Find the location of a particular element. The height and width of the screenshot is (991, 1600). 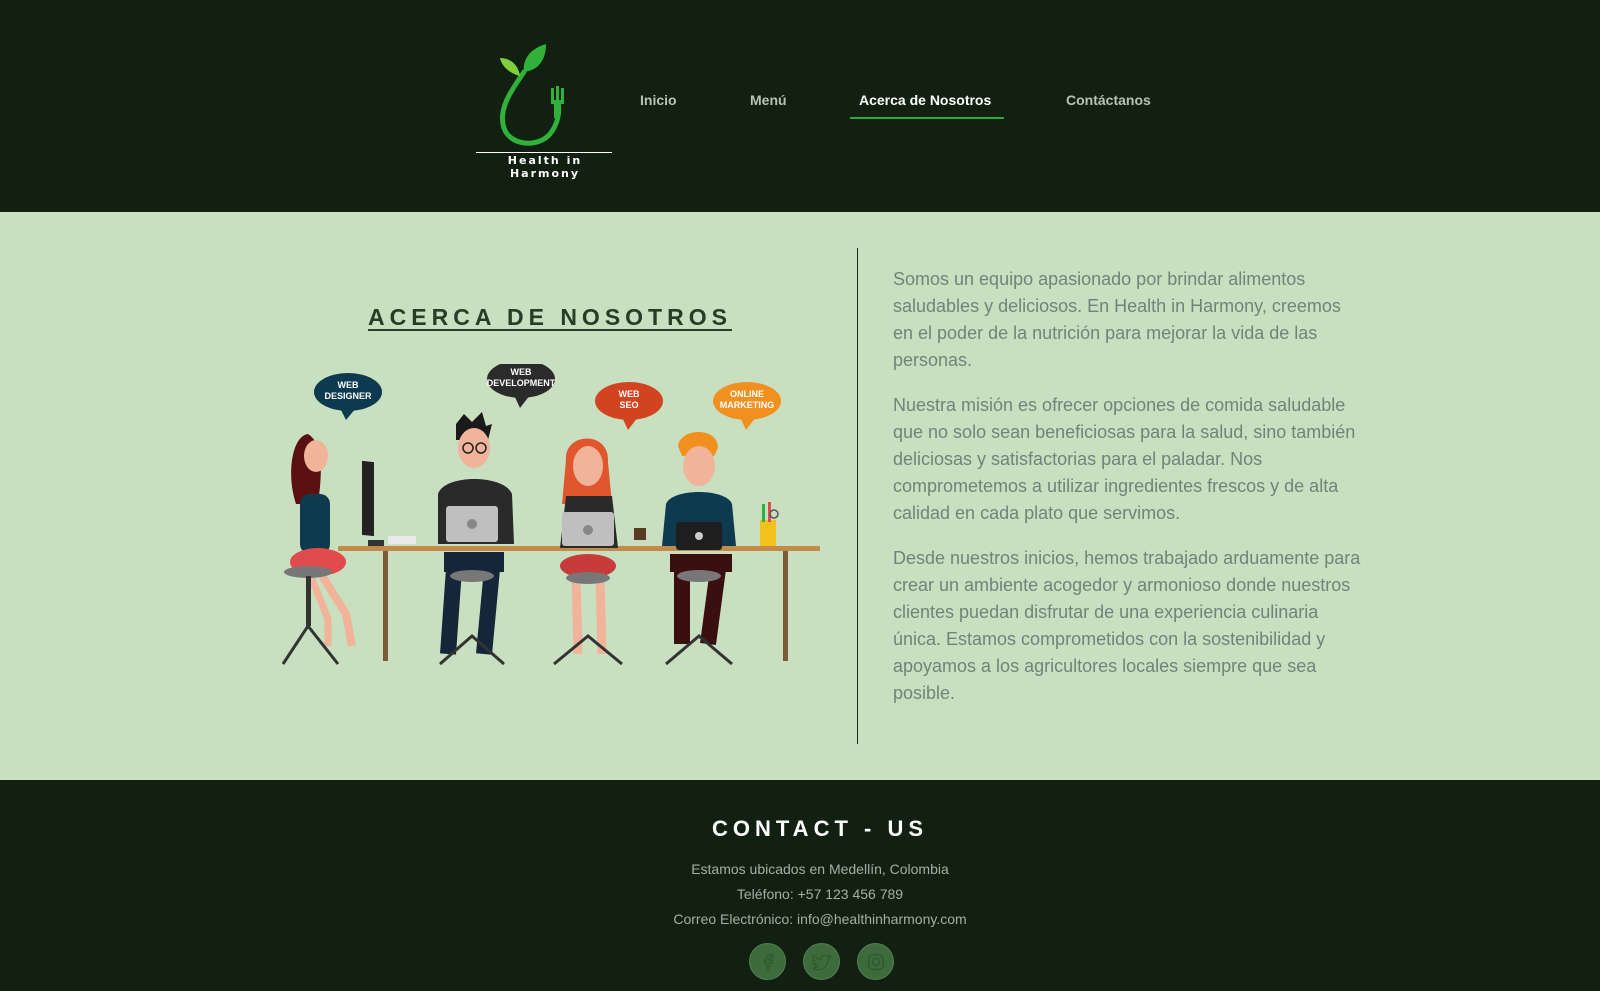

section-divider is located at coordinates (857, 496).